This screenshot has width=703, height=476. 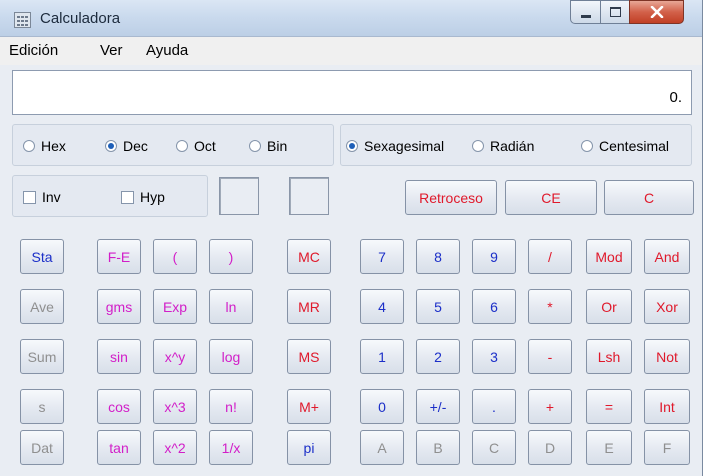 What do you see at coordinates (167, 50) in the screenshot?
I see `menu-ayuda: Ayuda` at bounding box center [167, 50].